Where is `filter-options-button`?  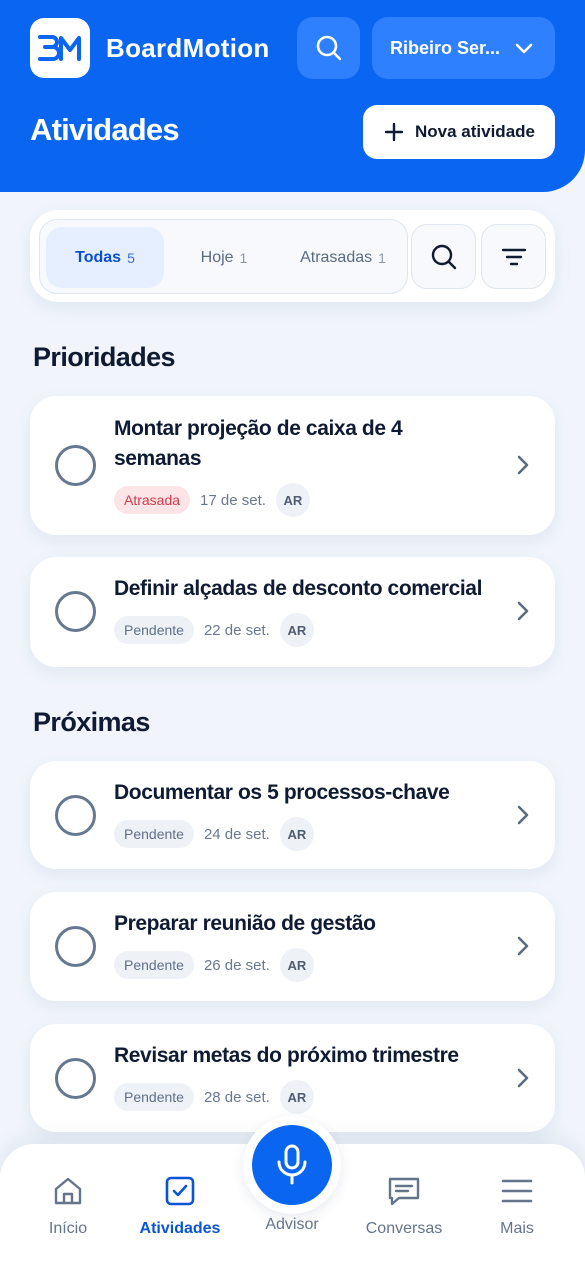
filter-options-button is located at coordinates (513, 256).